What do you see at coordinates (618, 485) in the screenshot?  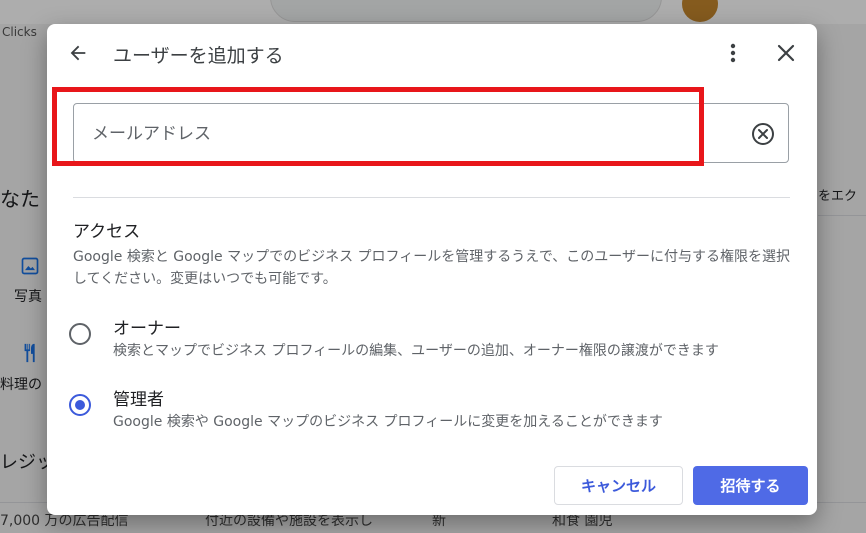 I see `cancel-button: キャンセル` at bounding box center [618, 485].